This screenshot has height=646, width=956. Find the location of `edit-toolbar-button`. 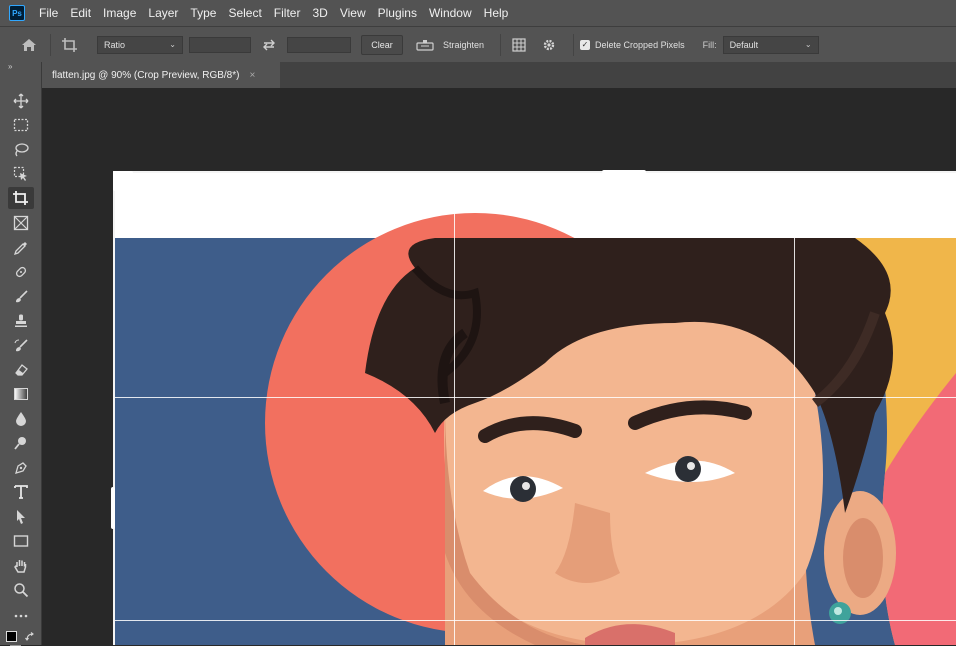

edit-toolbar-button is located at coordinates (21, 616).